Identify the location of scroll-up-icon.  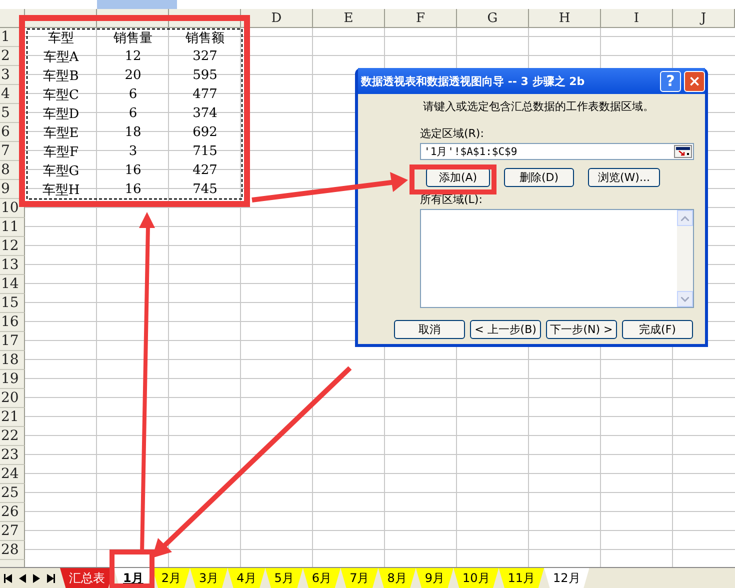
(685, 218).